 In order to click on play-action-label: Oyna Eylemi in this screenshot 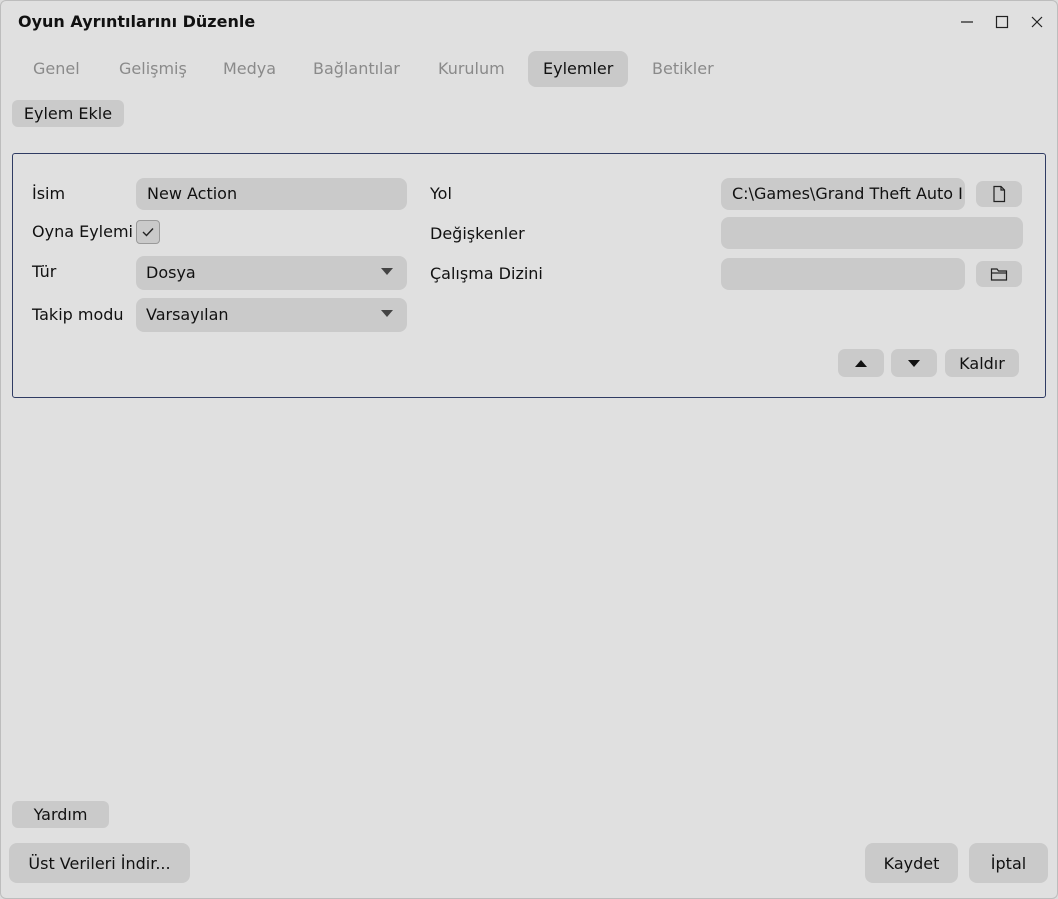, I will do `click(82, 231)`.